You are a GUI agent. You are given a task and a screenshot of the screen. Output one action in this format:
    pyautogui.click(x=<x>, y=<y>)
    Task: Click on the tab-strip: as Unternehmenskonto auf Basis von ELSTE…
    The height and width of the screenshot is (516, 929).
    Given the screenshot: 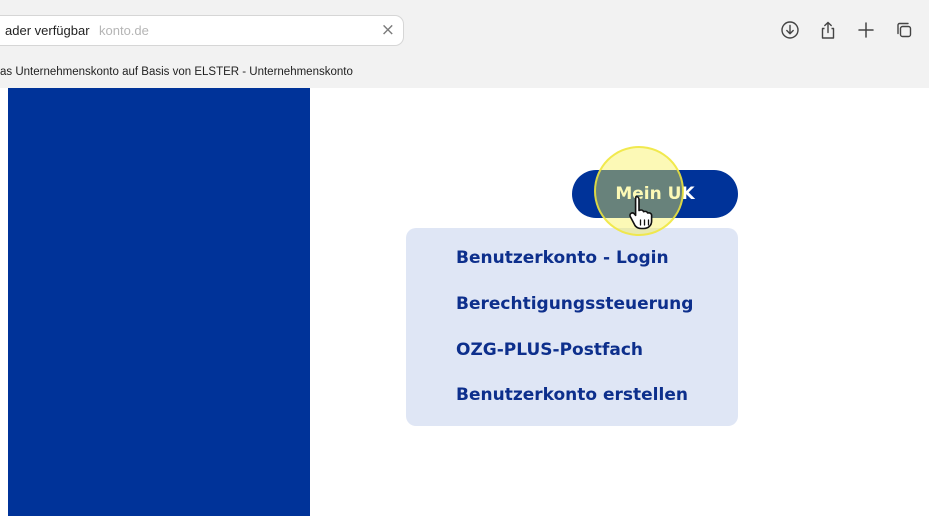 What is the action you would take?
    pyautogui.click(x=464, y=74)
    